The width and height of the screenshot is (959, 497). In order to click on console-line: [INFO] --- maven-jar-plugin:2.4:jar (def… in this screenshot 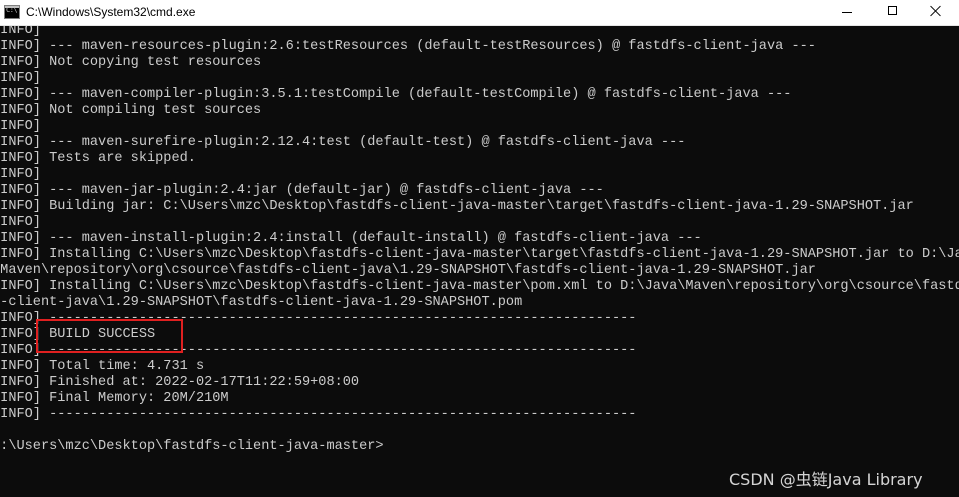, I will do `click(302, 190)`.